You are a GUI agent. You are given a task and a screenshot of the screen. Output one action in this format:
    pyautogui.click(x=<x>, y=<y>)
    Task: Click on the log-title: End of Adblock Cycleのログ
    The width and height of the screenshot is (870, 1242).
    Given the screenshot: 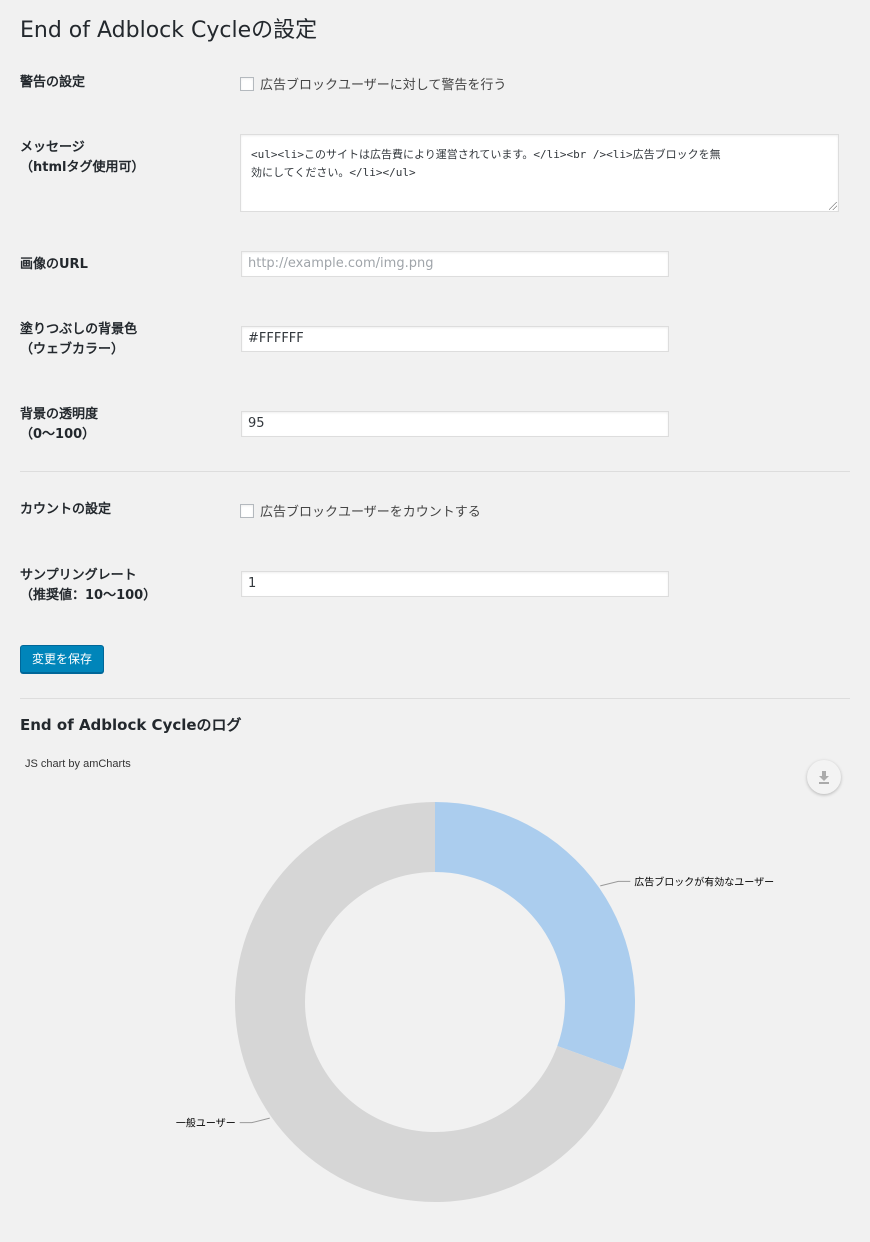 What is the action you would take?
    pyautogui.click(x=131, y=725)
    